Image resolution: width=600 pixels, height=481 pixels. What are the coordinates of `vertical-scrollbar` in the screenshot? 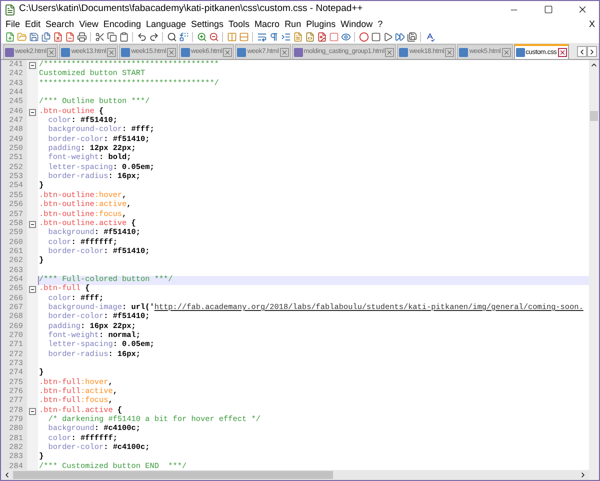 It's located at (594, 270).